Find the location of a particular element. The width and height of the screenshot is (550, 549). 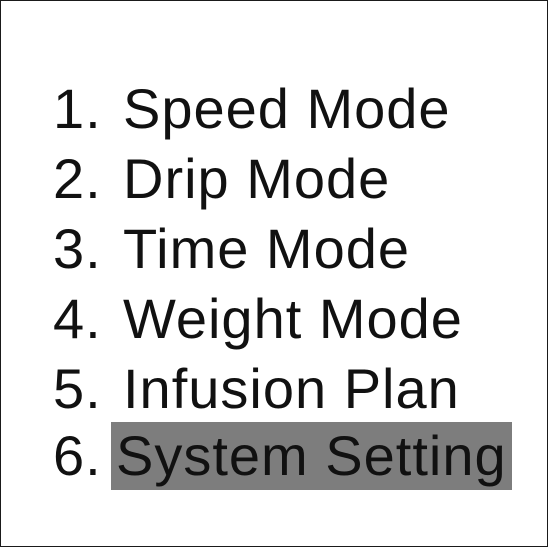

menu-item-label: Drip Mode is located at coordinates (257, 178).